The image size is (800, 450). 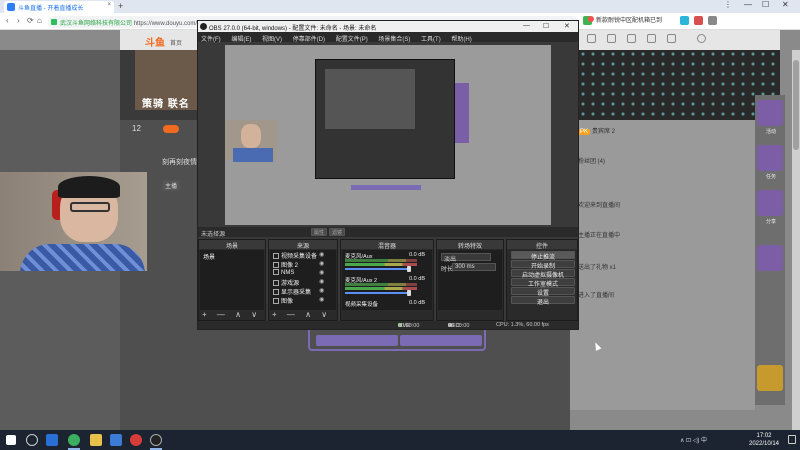 I want to click on forward-button: ›, so click(x=18, y=20).